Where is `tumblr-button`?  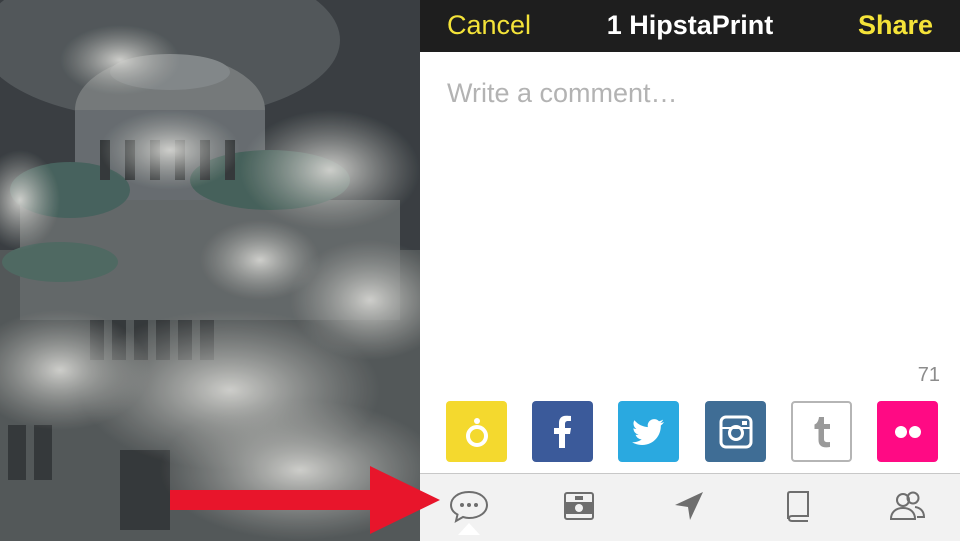
tumblr-button is located at coordinates (821, 431).